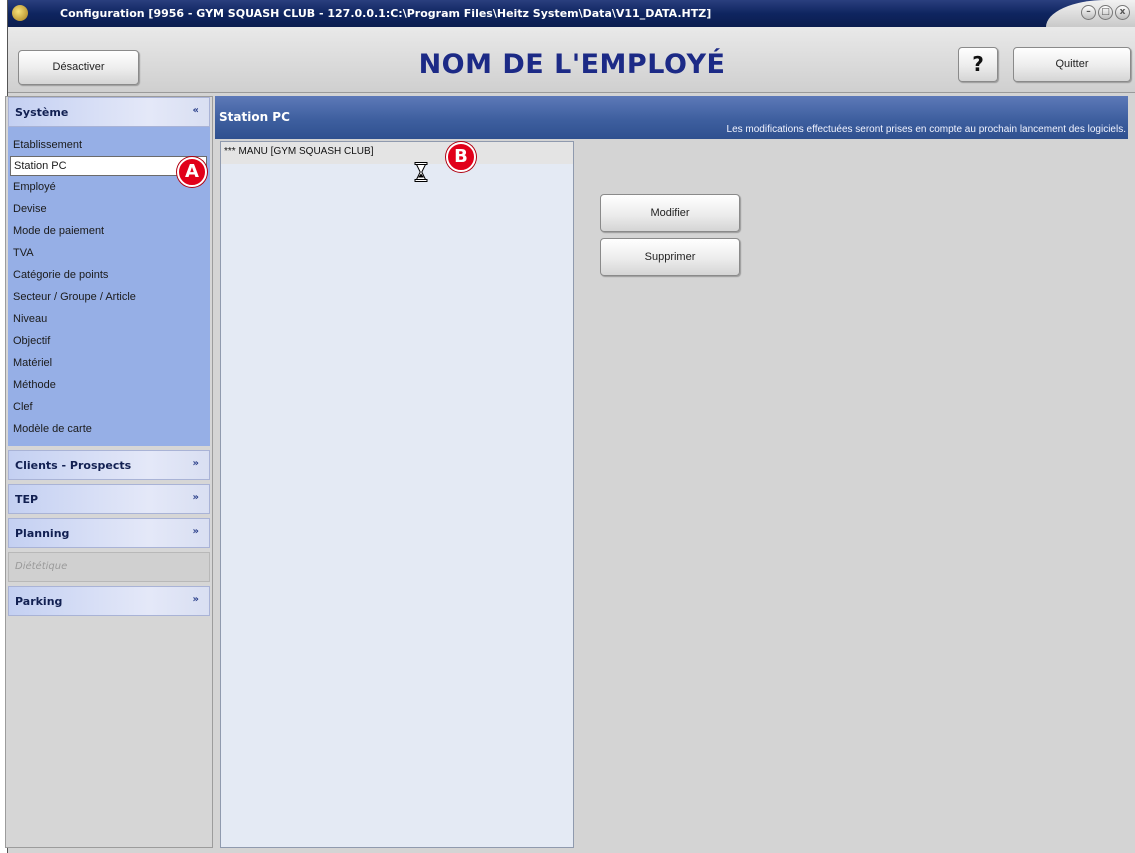 The width and height of the screenshot is (1135, 853). What do you see at coordinates (109, 567) in the screenshot?
I see `sidebar-group-dietetique: Diététique` at bounding box center [109, 567].